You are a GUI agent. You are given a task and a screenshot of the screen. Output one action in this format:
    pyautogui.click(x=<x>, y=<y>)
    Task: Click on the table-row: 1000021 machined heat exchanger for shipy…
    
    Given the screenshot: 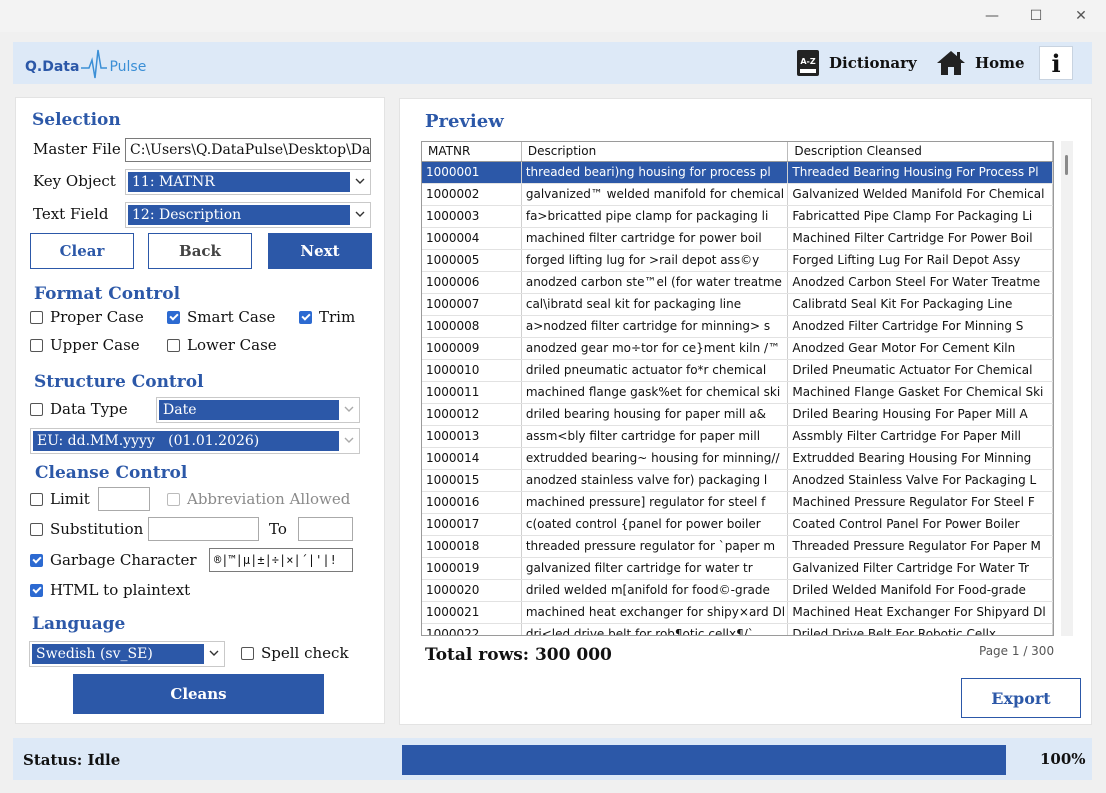 What is the action you would take?
    pyautogui.click(x=737, y=613)
    